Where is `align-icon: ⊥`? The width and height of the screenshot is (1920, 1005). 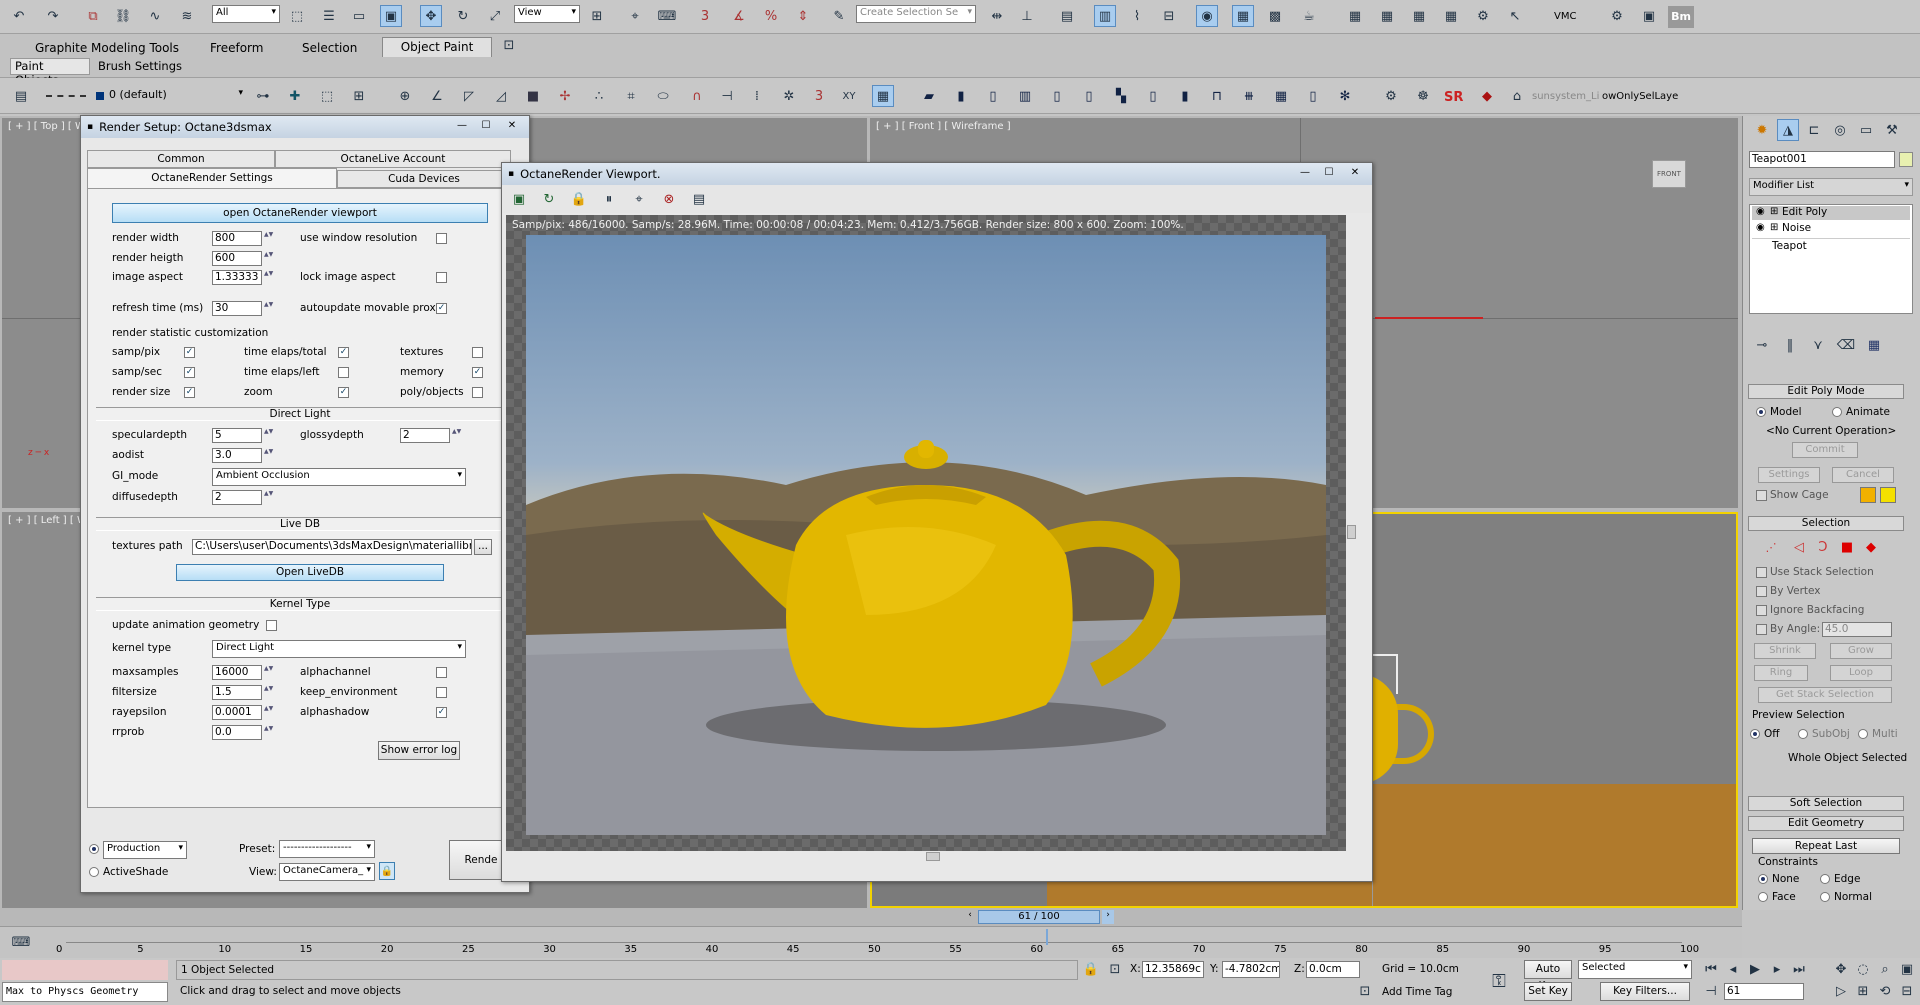
align-icon: ⊥ is located at coordinates (1027, 16).